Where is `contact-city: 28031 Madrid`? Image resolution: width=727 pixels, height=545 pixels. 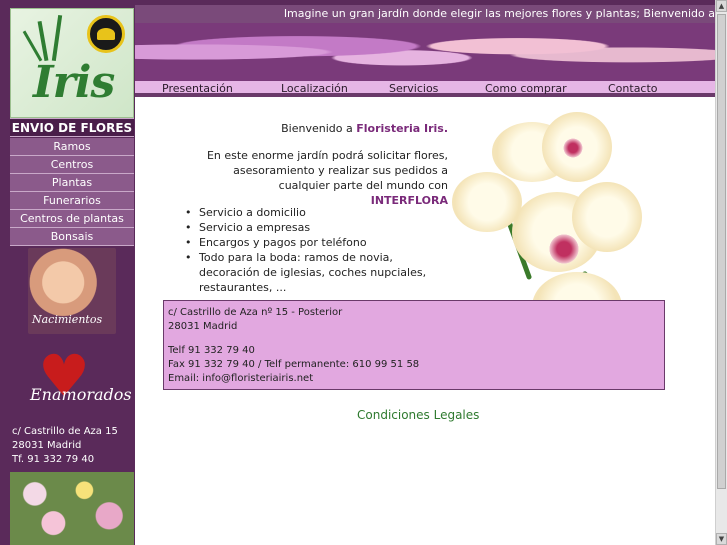 contact-city: 28031 Madrid is located at coordinates (203, 326).